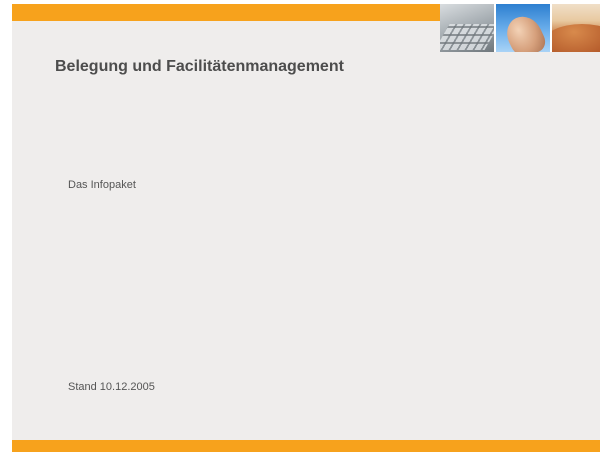 Image resolution: width=600 pixels, height=453 pixels. I want to click on hand-photo, so click(523, 28).